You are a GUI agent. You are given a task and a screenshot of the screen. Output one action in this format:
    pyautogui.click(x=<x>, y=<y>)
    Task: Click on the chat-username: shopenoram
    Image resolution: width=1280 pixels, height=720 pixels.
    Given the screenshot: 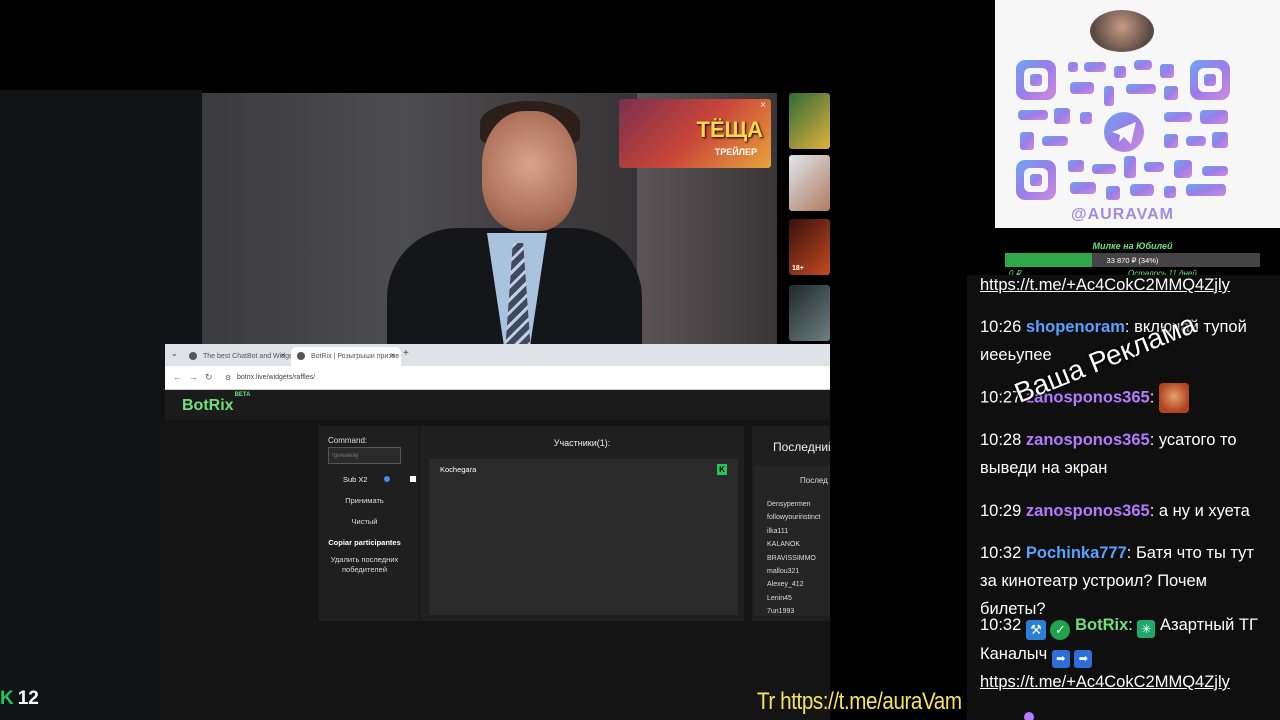 What is the action you would take?
    pyautogui.click(x=1075, y=327)
    